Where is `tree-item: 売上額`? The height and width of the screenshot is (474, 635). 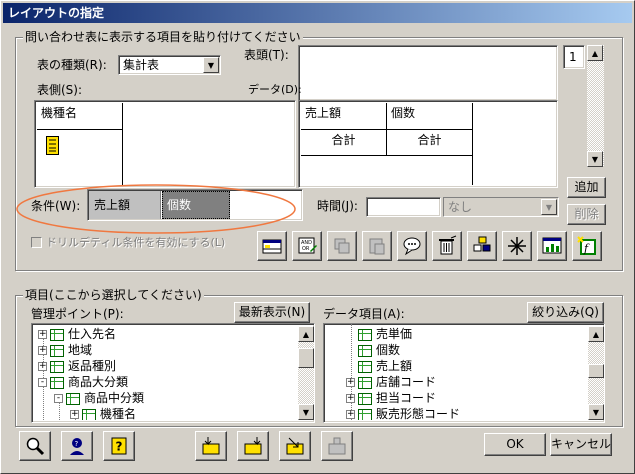
tree-item: 売上額 is located at coordinates (379, 366).